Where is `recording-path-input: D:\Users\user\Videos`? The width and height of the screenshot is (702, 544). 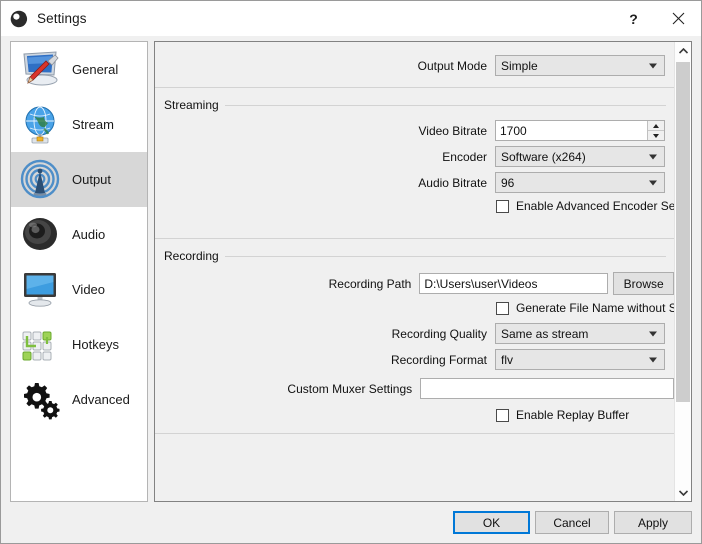
recording-path-input: D:\Users\user\Videos is located at coordinates (514, 283).